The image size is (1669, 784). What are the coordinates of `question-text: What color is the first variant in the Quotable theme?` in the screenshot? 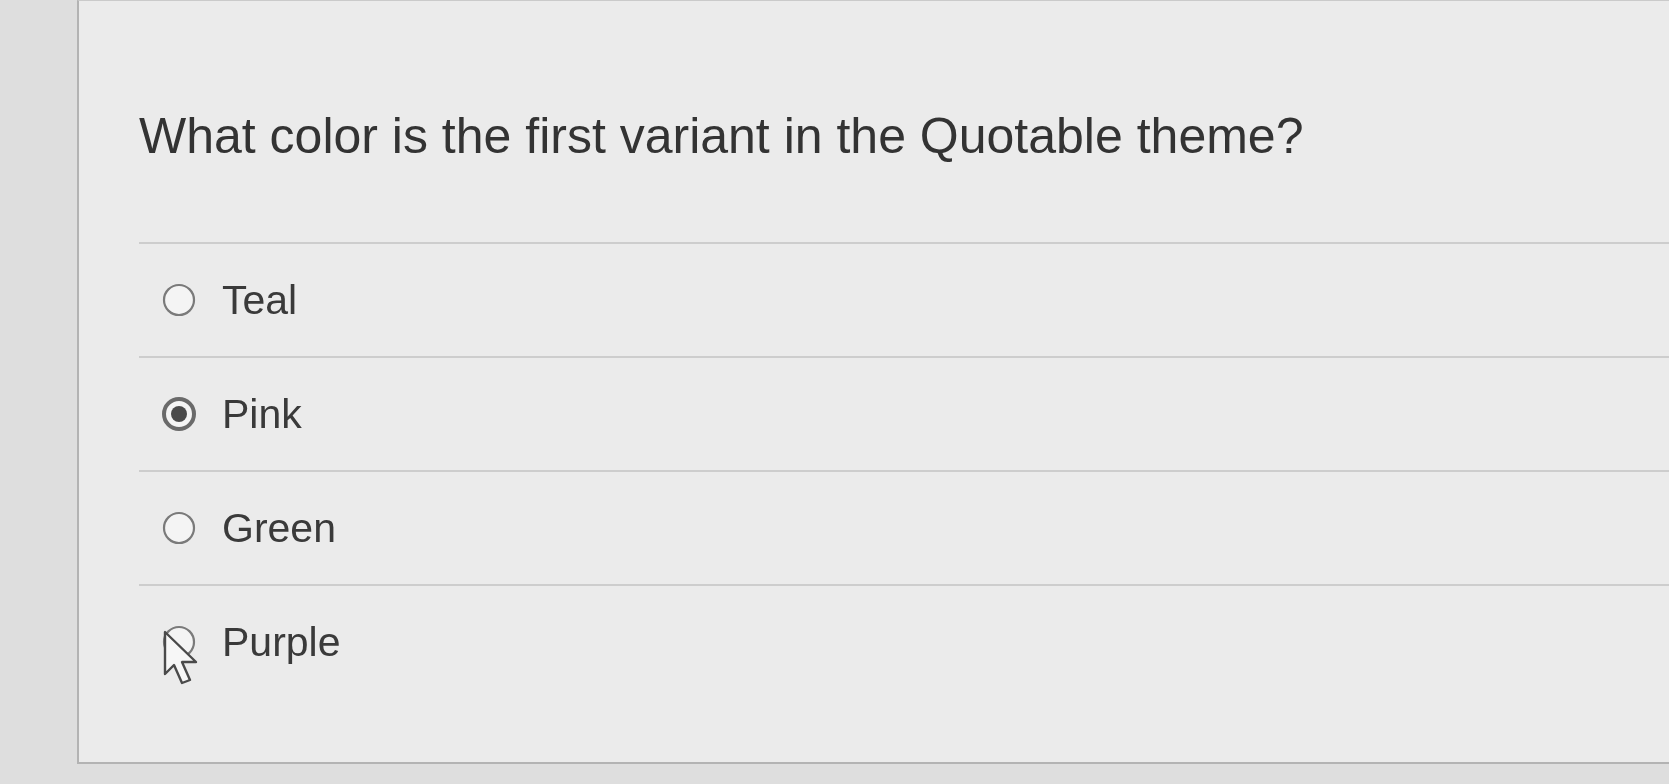 It's located at (722, 136).